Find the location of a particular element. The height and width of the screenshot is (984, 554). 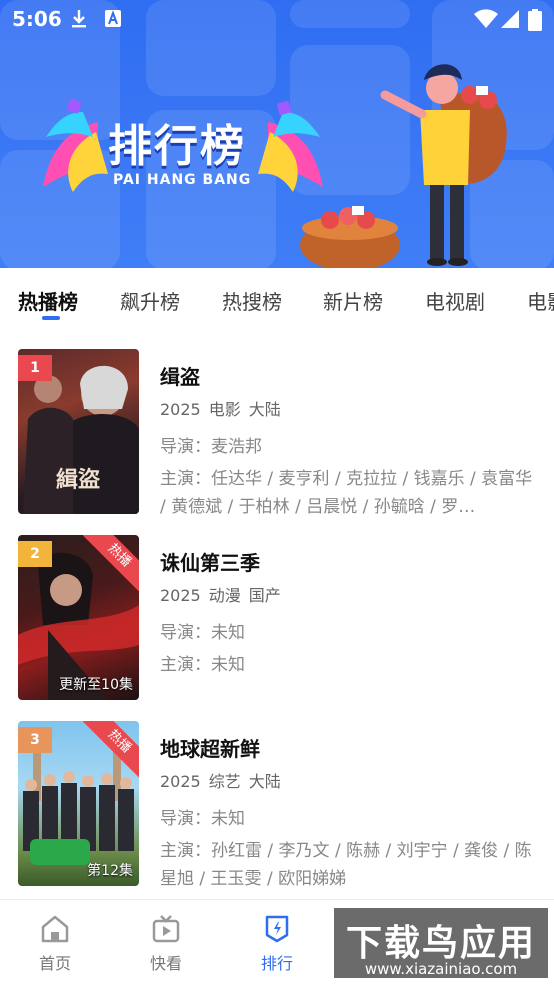

banner-subtitle: PAI HANG BANG is located at coordinates (182, 180).